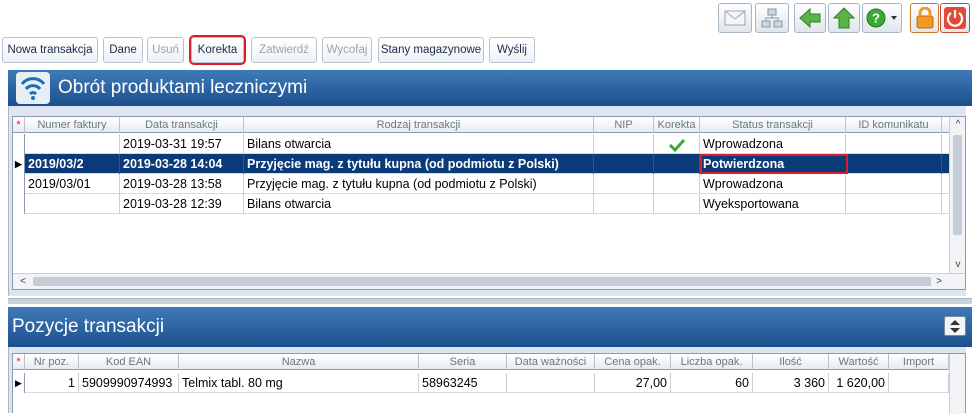 This screenshot has width=972, height=414. What do you see at coordinates (217, 50) in the screenshot?
I see `correction-button: Korekta` at bounding box center [217, 50].